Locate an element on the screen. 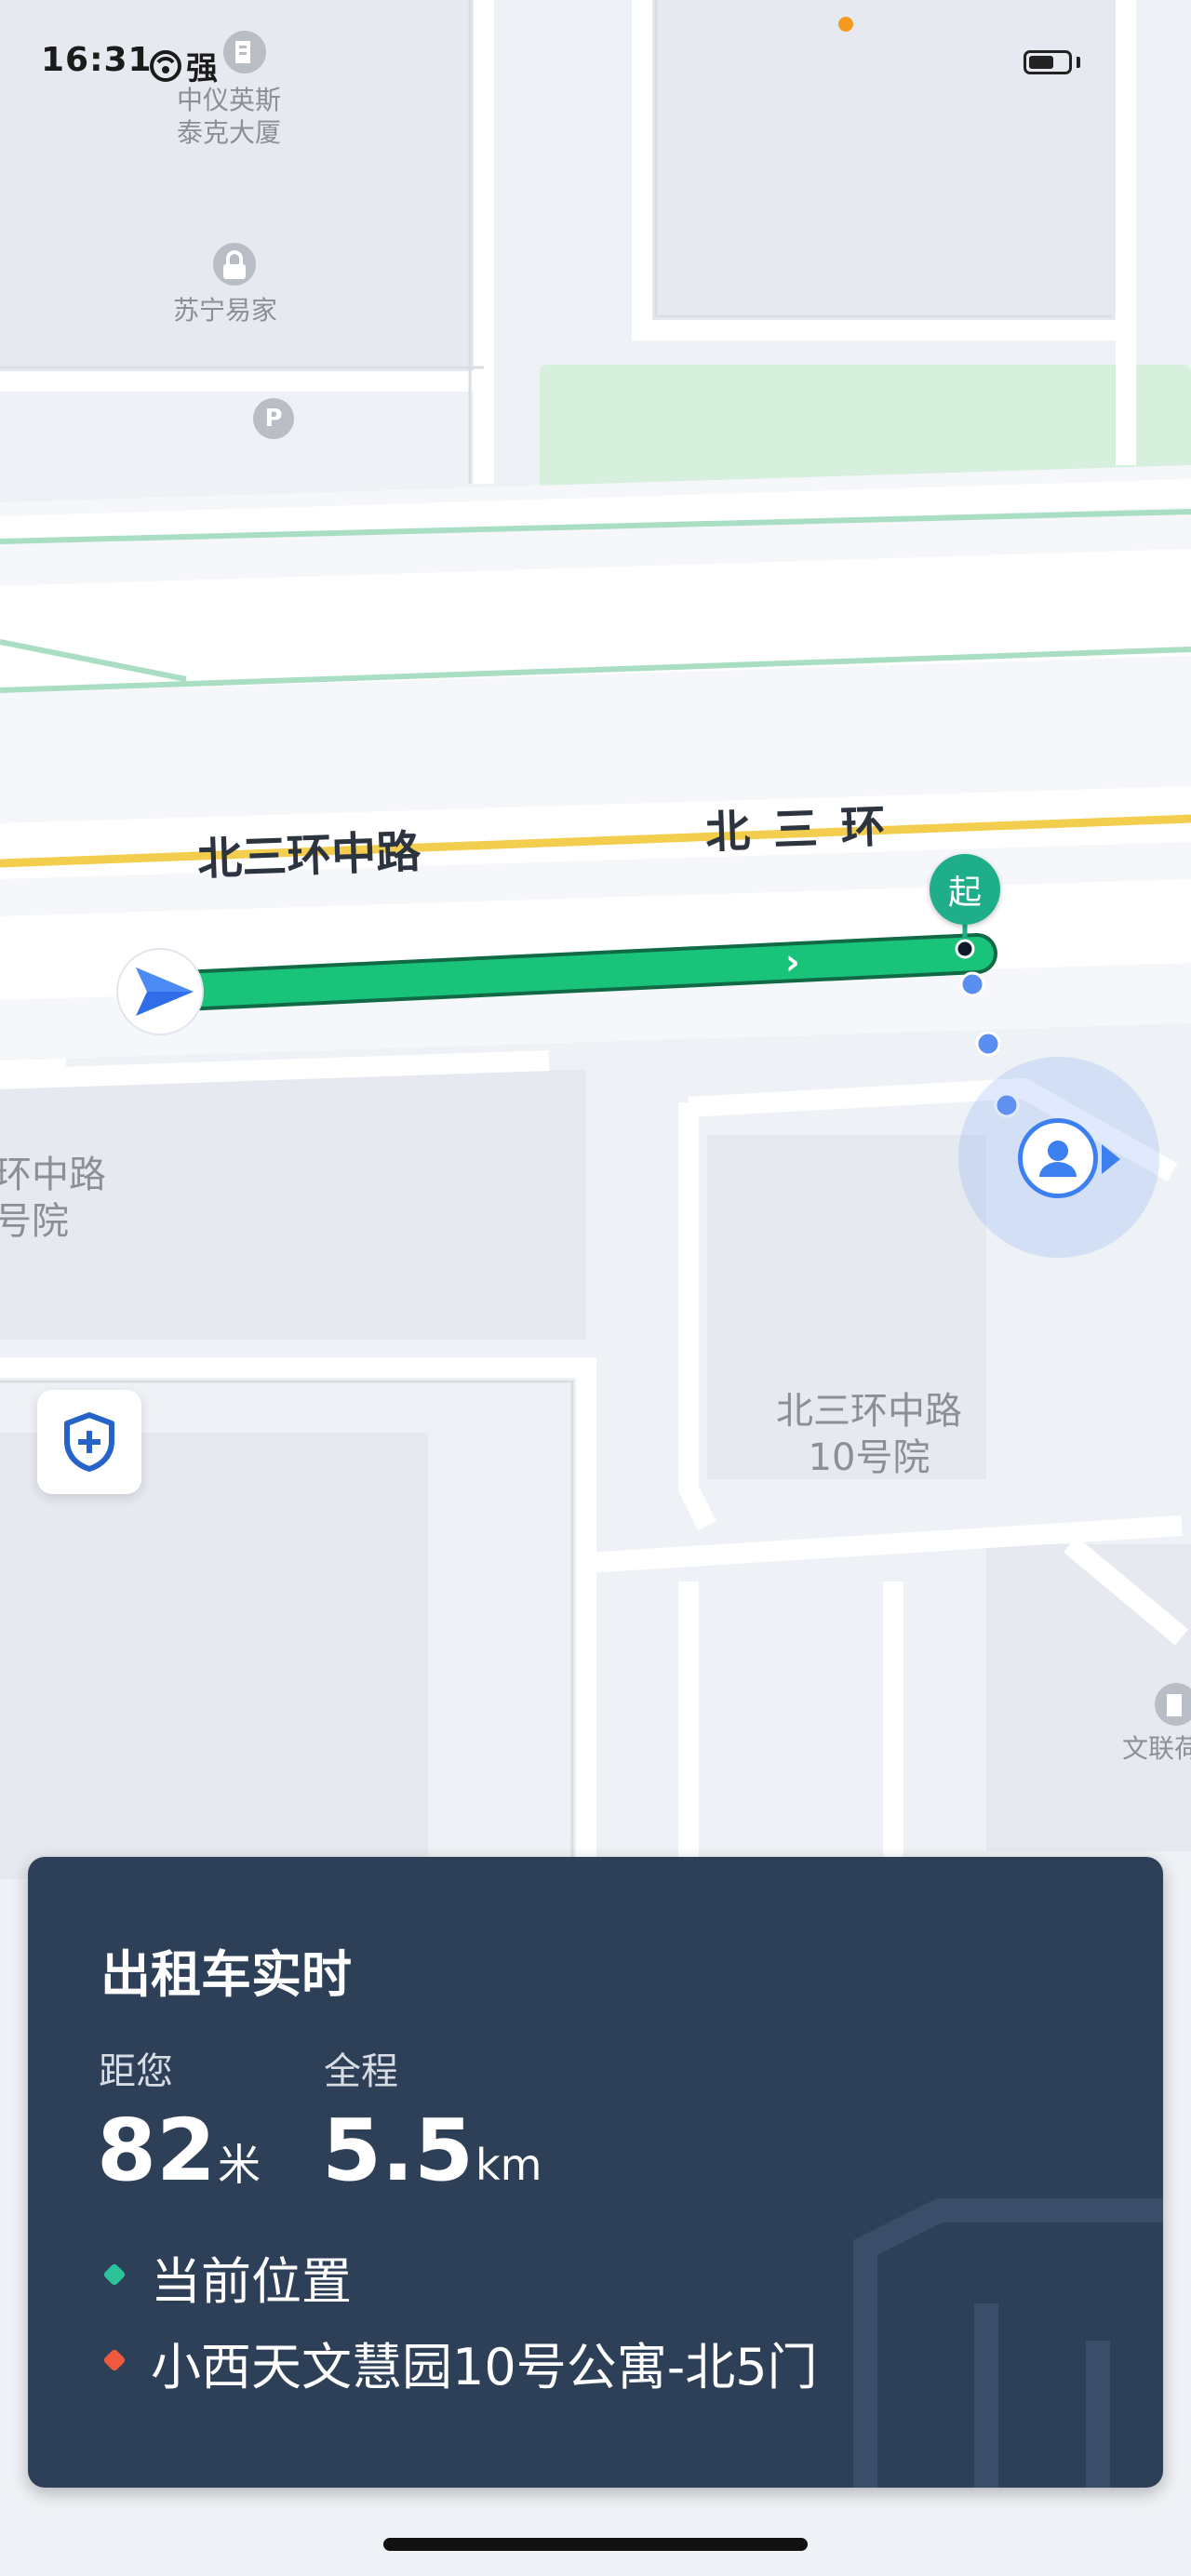  distance-value: 82米 is located at coordinates (179, 2151).